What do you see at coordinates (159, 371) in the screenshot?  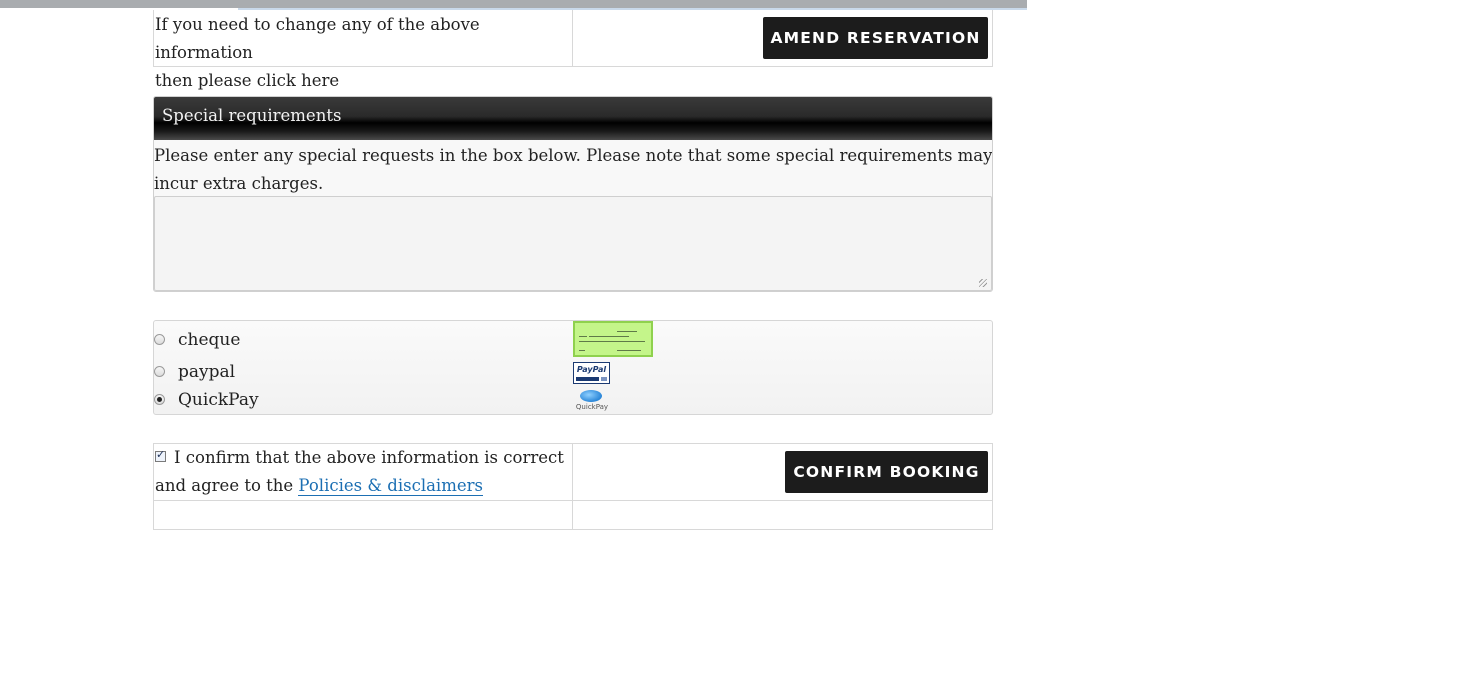 I see `paypal-radio` at bounding box center [159, 371].